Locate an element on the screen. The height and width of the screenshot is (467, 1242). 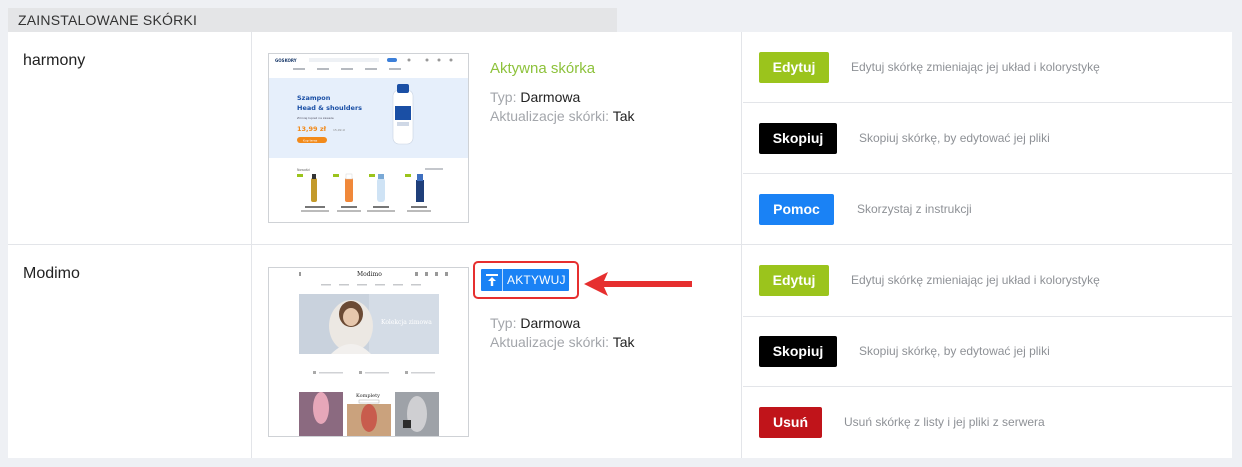
active-skin-status: Aktywna skórka is located at coordinates (543, 68).